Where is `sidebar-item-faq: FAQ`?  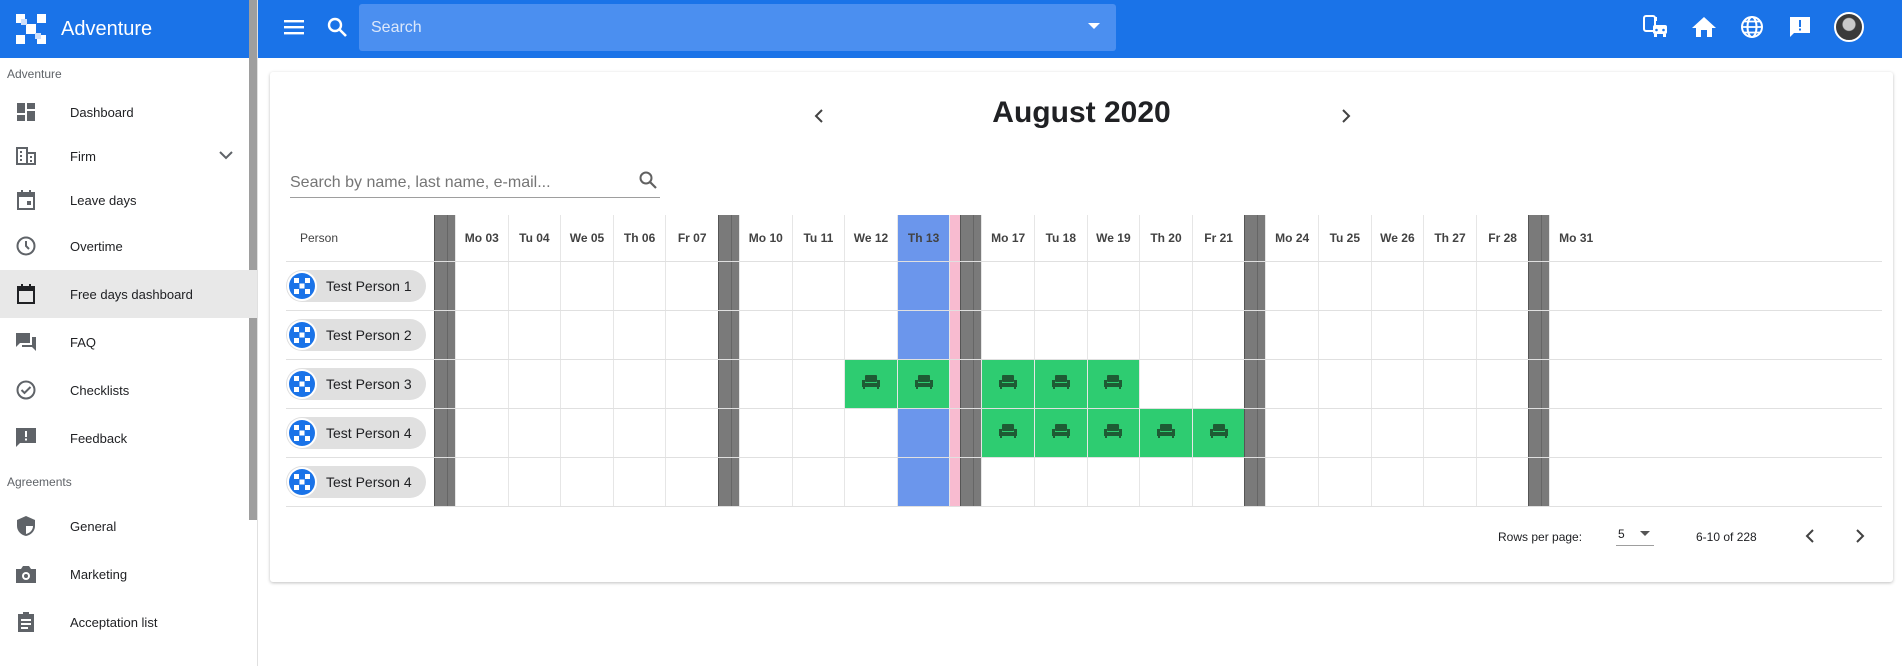 sidebar-item-faq: FAQ is located at coordinates (128, 342).